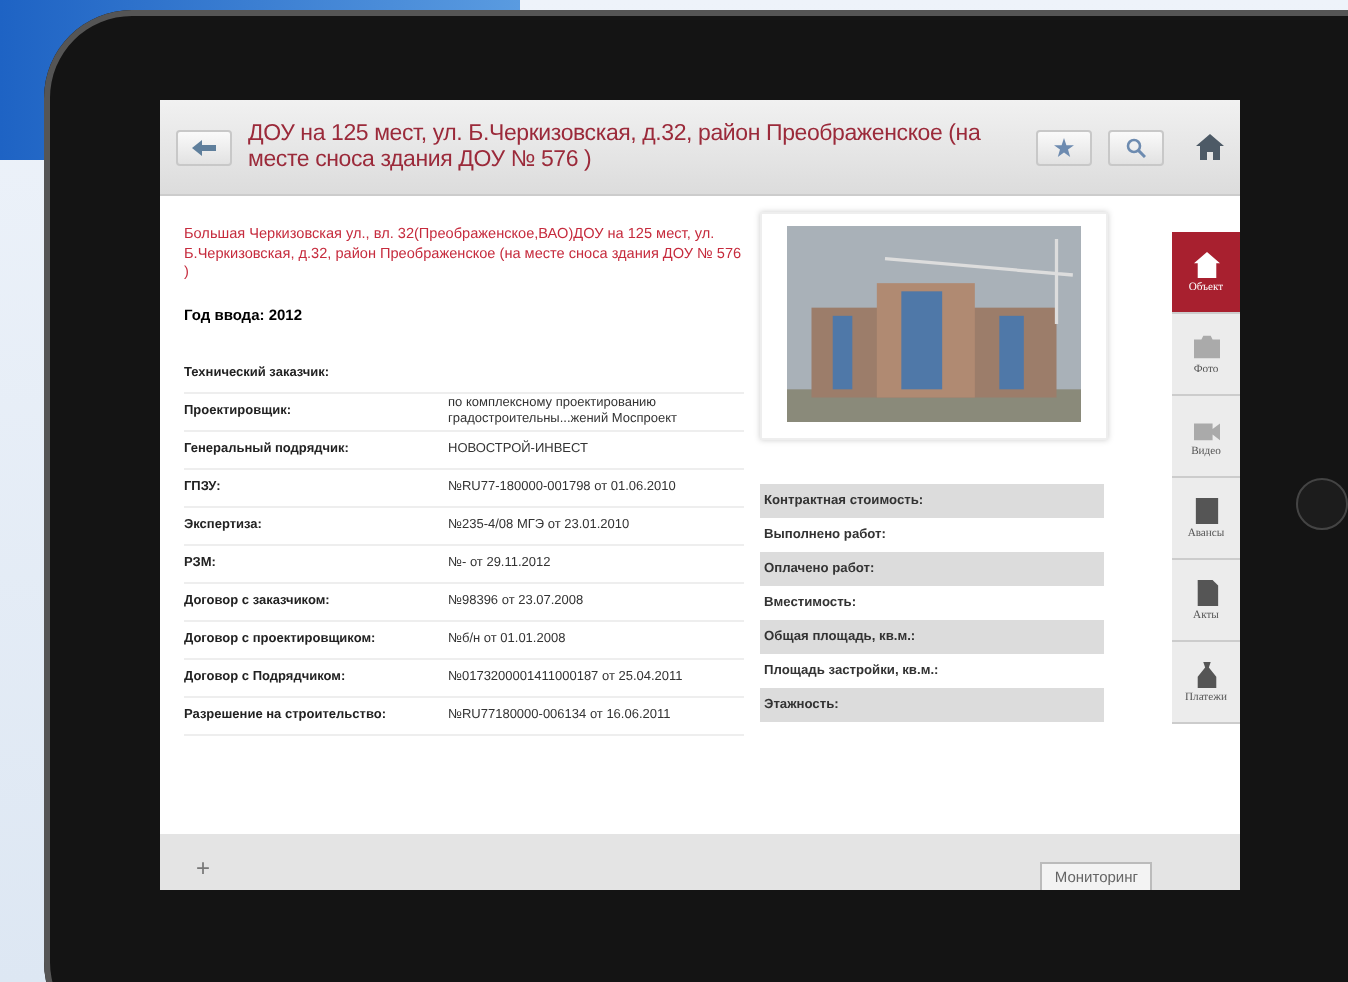 Image resolution: width=1348 pixels, height=982 pixels. I want to click on document-icon, so click(1206, 592).